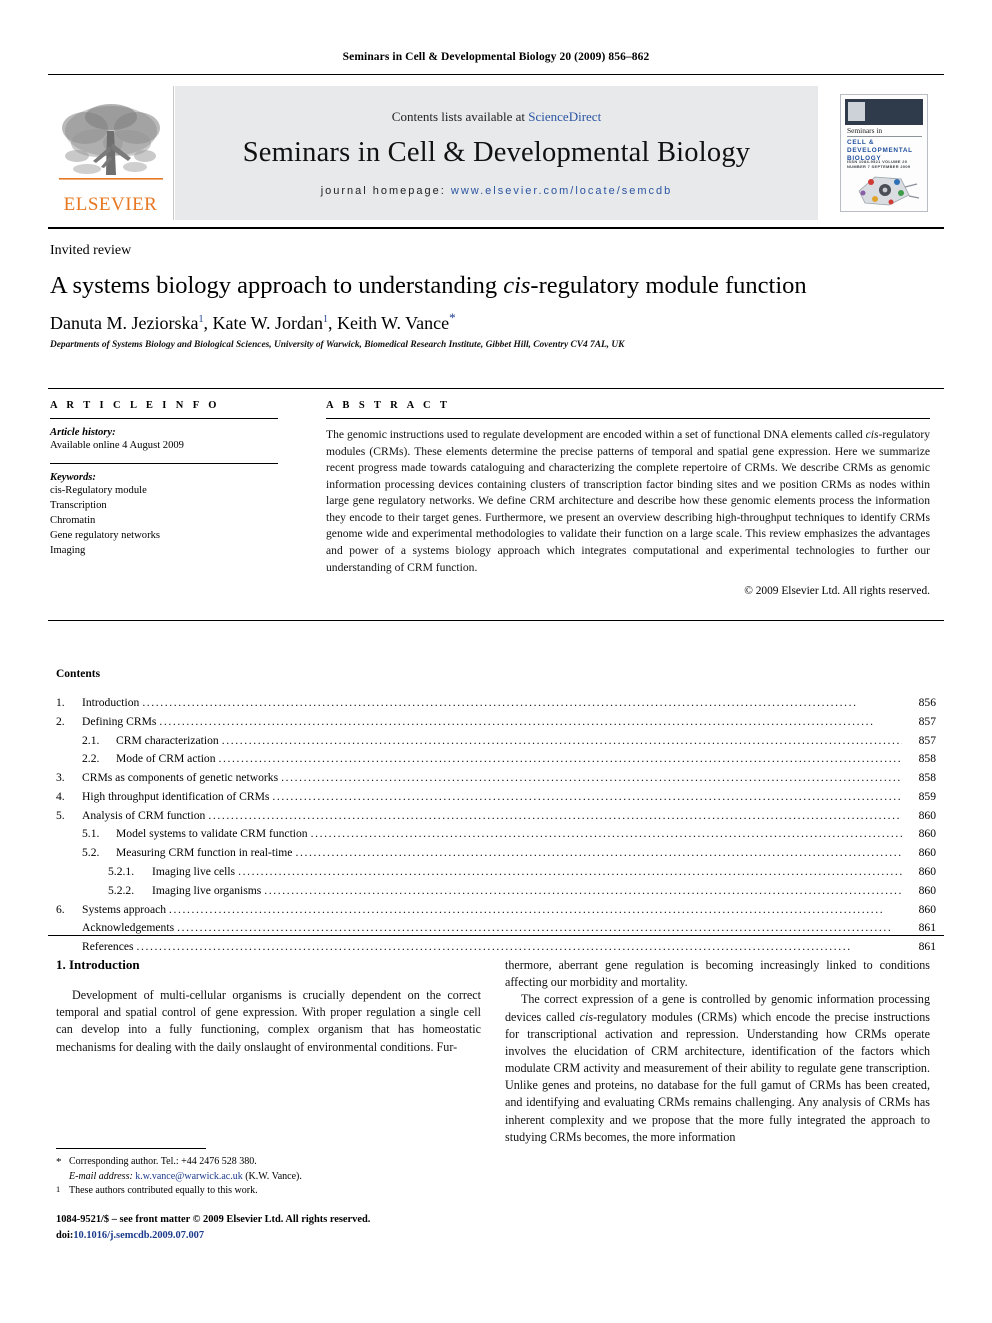 This screenshot has width=992, height=1323. What do you see at coordinates (138, 1235) in the screenshot?
I see `doi-link: 10.1016/j.semcdb.2009.07.007` at bounding box center [138, 1235].